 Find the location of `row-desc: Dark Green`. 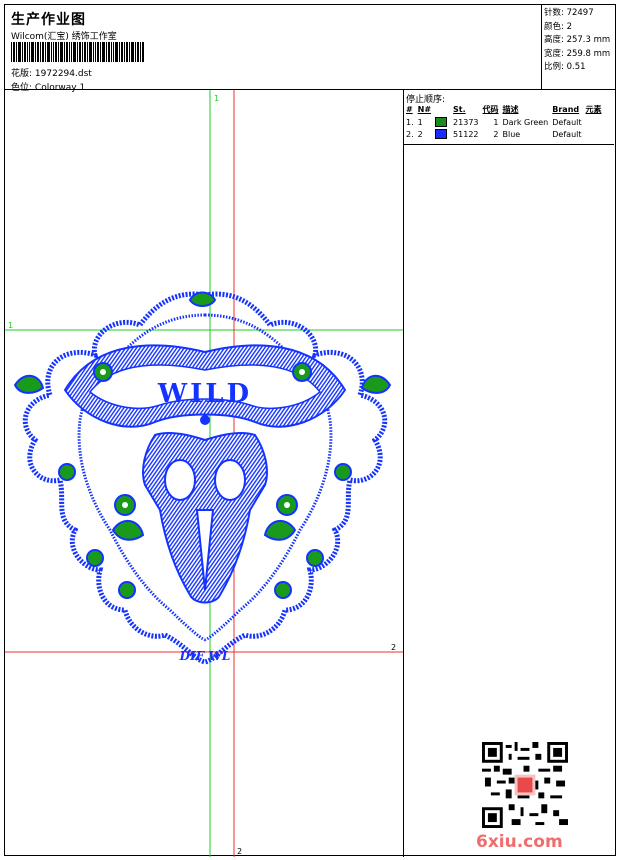

row-desc: Dark Green is located at coordinates (525, 122).